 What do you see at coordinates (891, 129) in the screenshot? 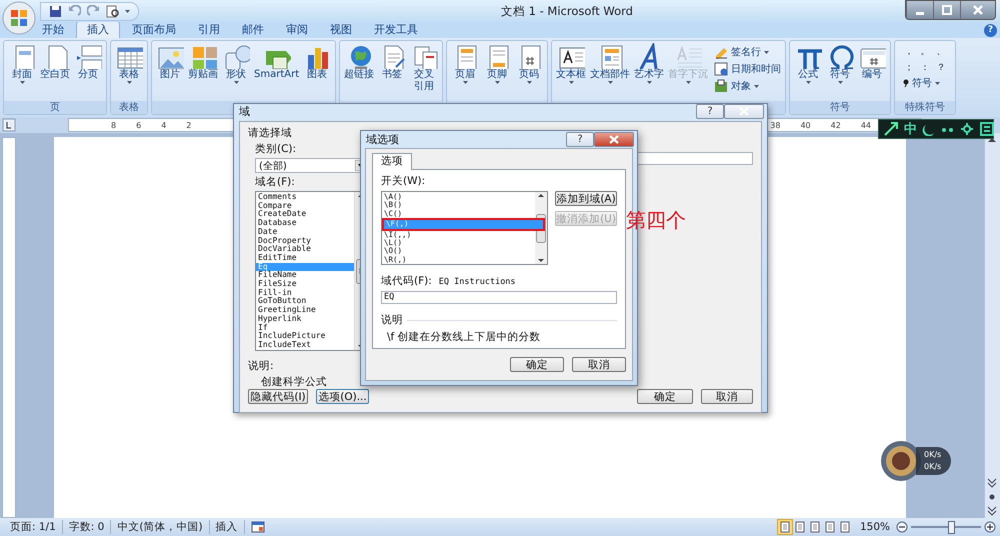
I see `arrow-icon` at bounding box center [891, 129].